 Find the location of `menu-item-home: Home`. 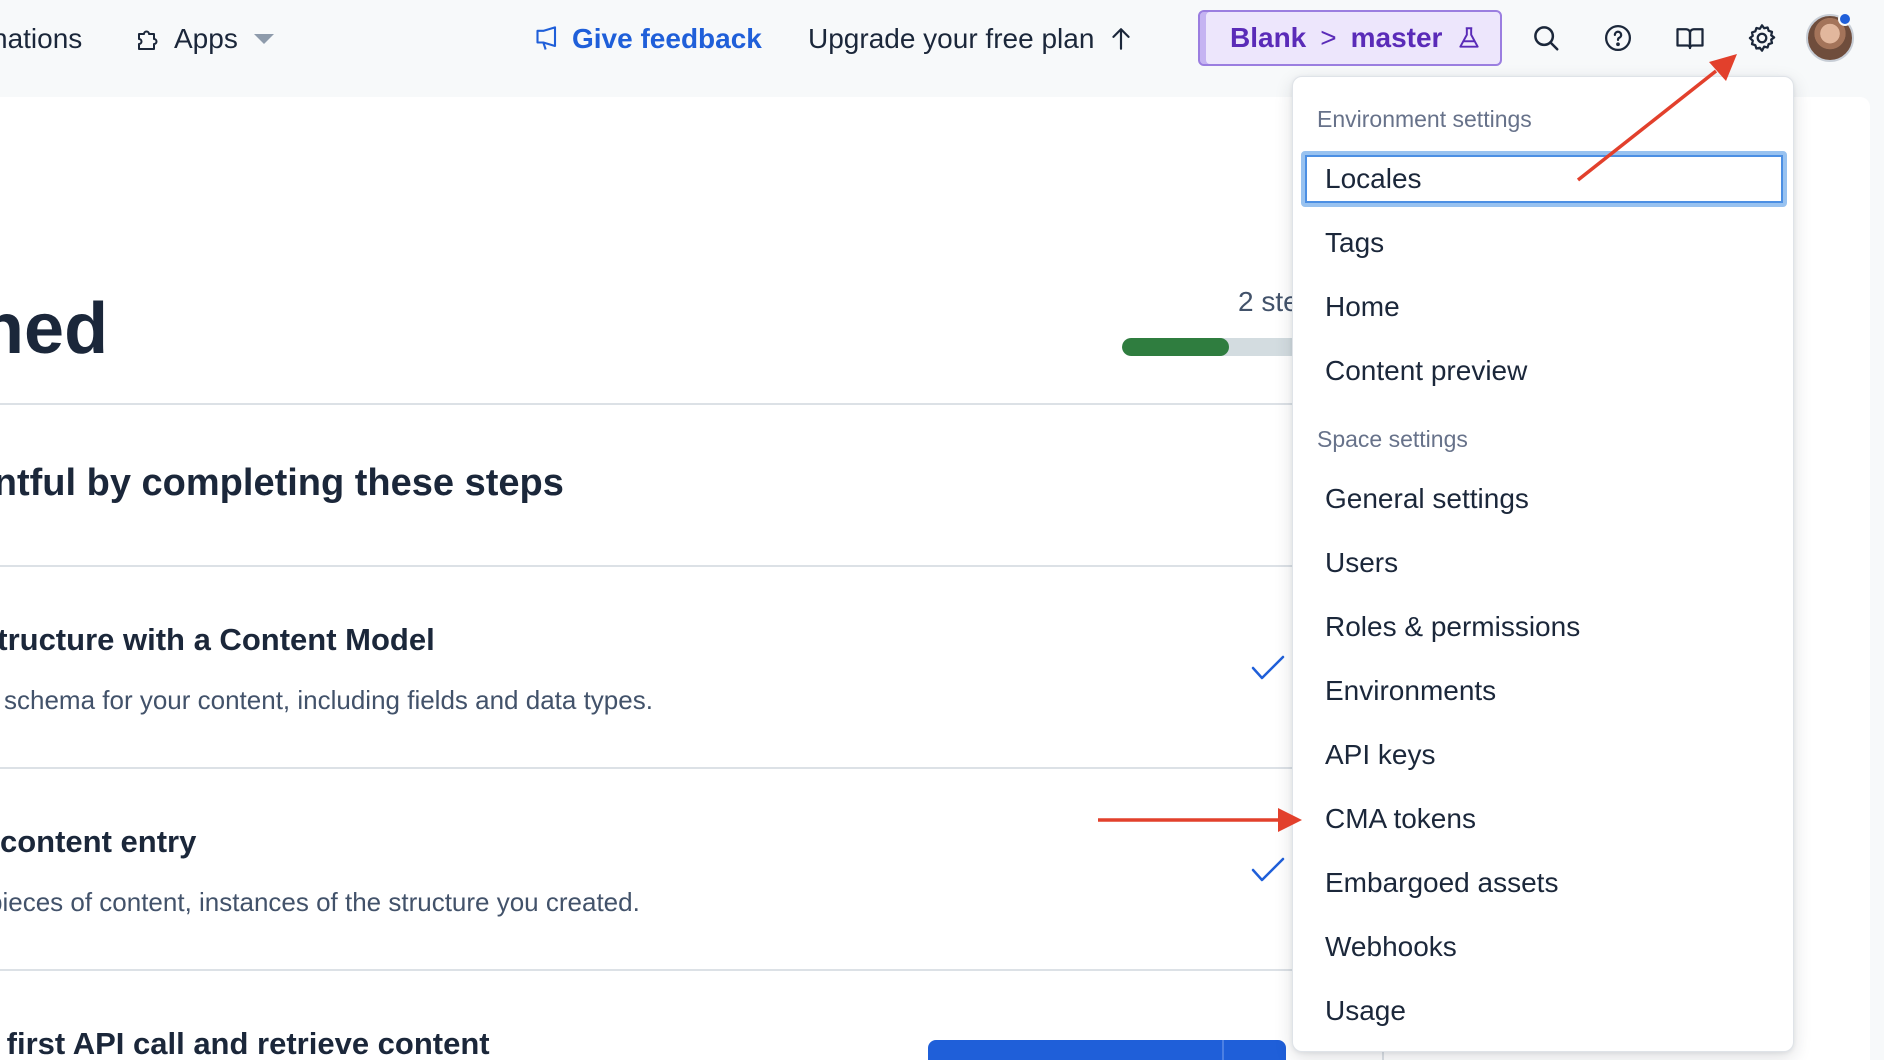

menu-item-home: Home is located at coordinates (1544, 307).